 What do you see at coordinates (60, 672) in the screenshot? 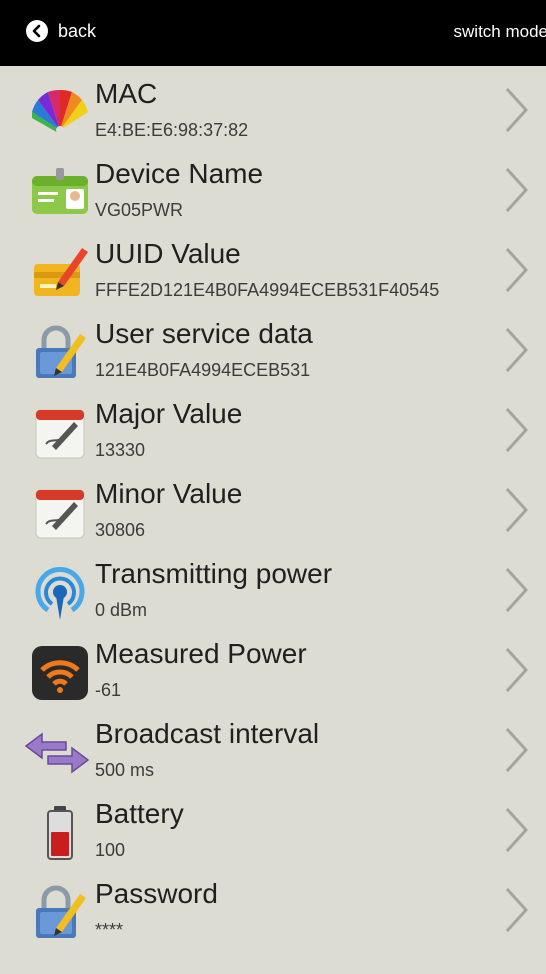
I see `wifi-icon` at bounding box center [60, 672].